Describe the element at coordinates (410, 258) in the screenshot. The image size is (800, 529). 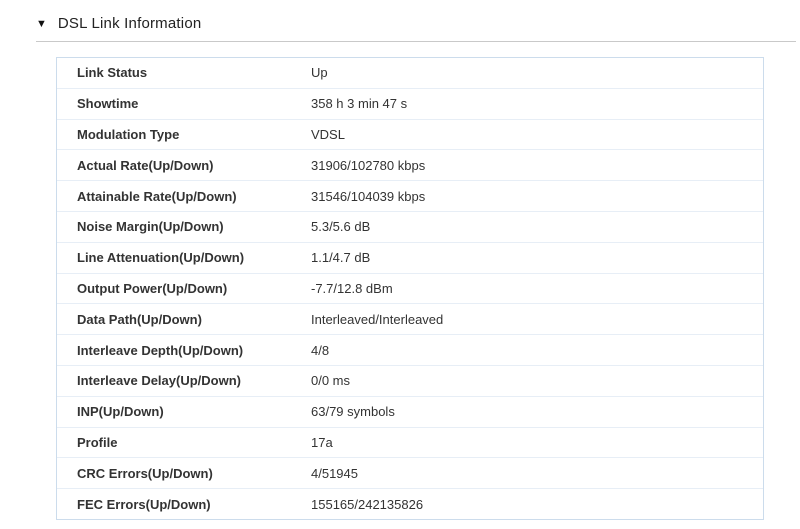
I see `table-row: Line Attenuation(Up/Down) 1.1/4.7 dB` at that location.